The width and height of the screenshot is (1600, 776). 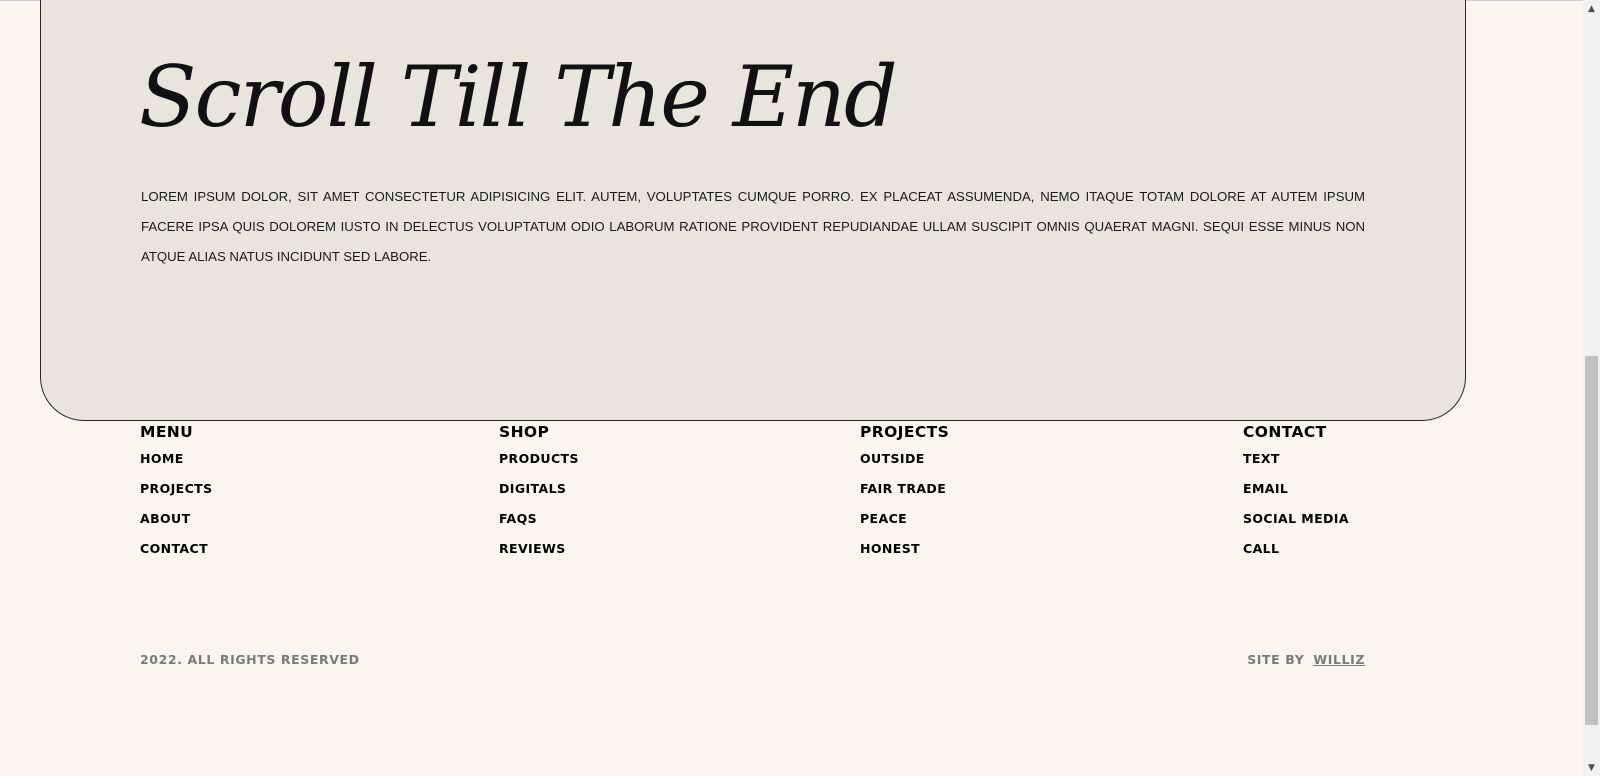 I want to click on footer-column-contact: CONTACT TEXT EMAIL SOCIAL MEDIA CALL, so click(x=1296, y=495).